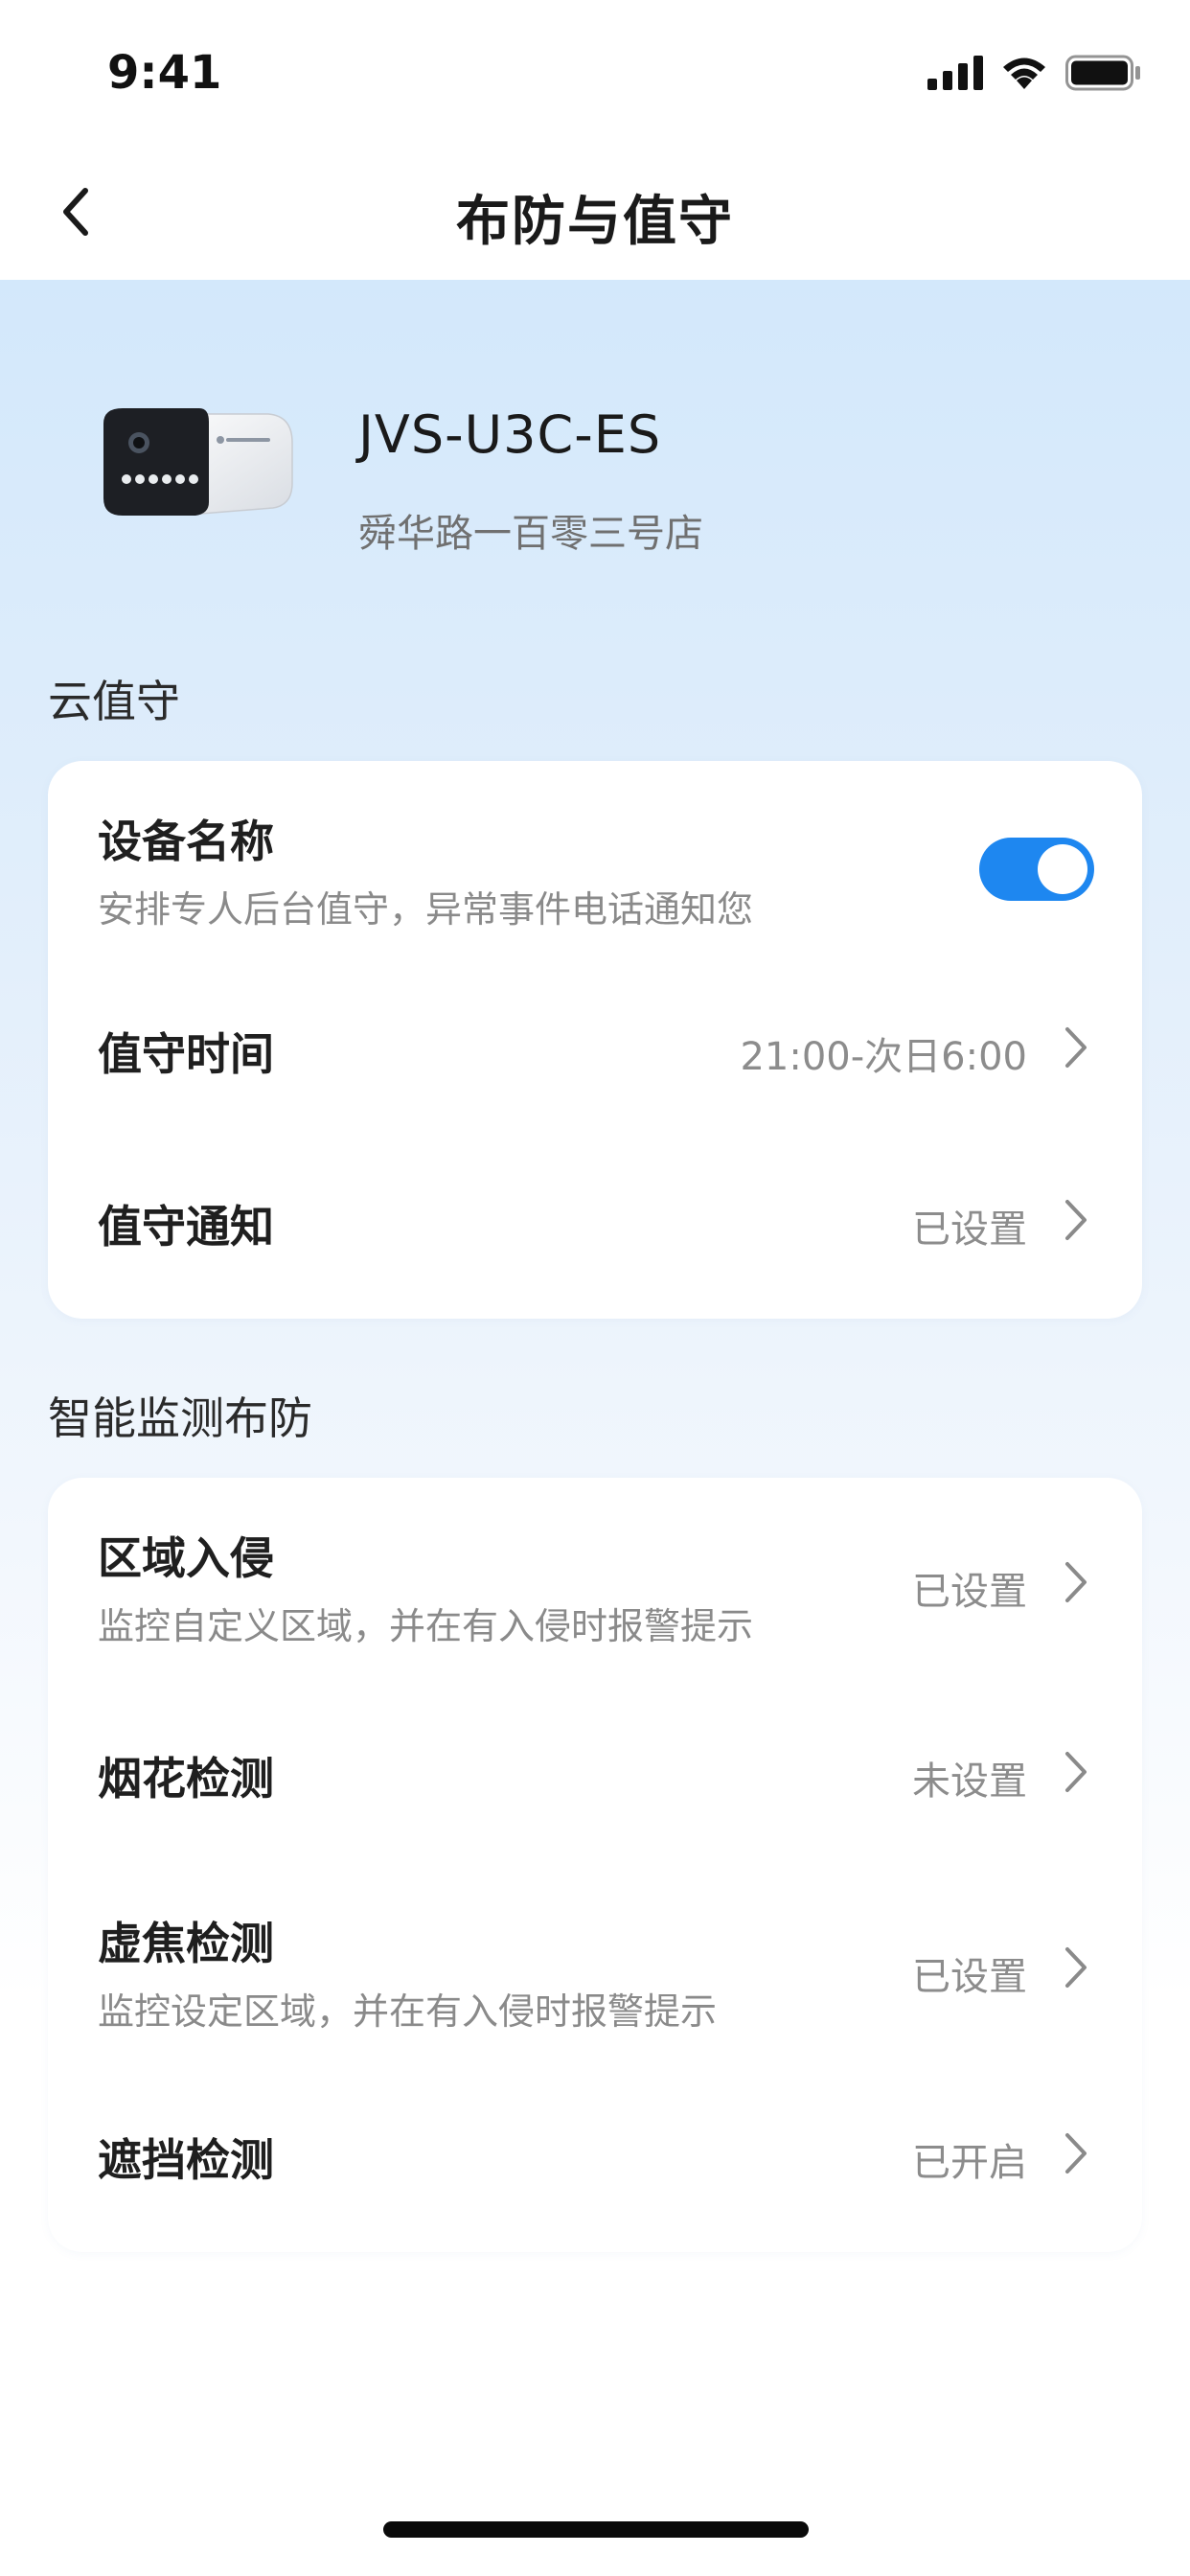  I want to click on status-bar: 9:41, so click(595, 72).